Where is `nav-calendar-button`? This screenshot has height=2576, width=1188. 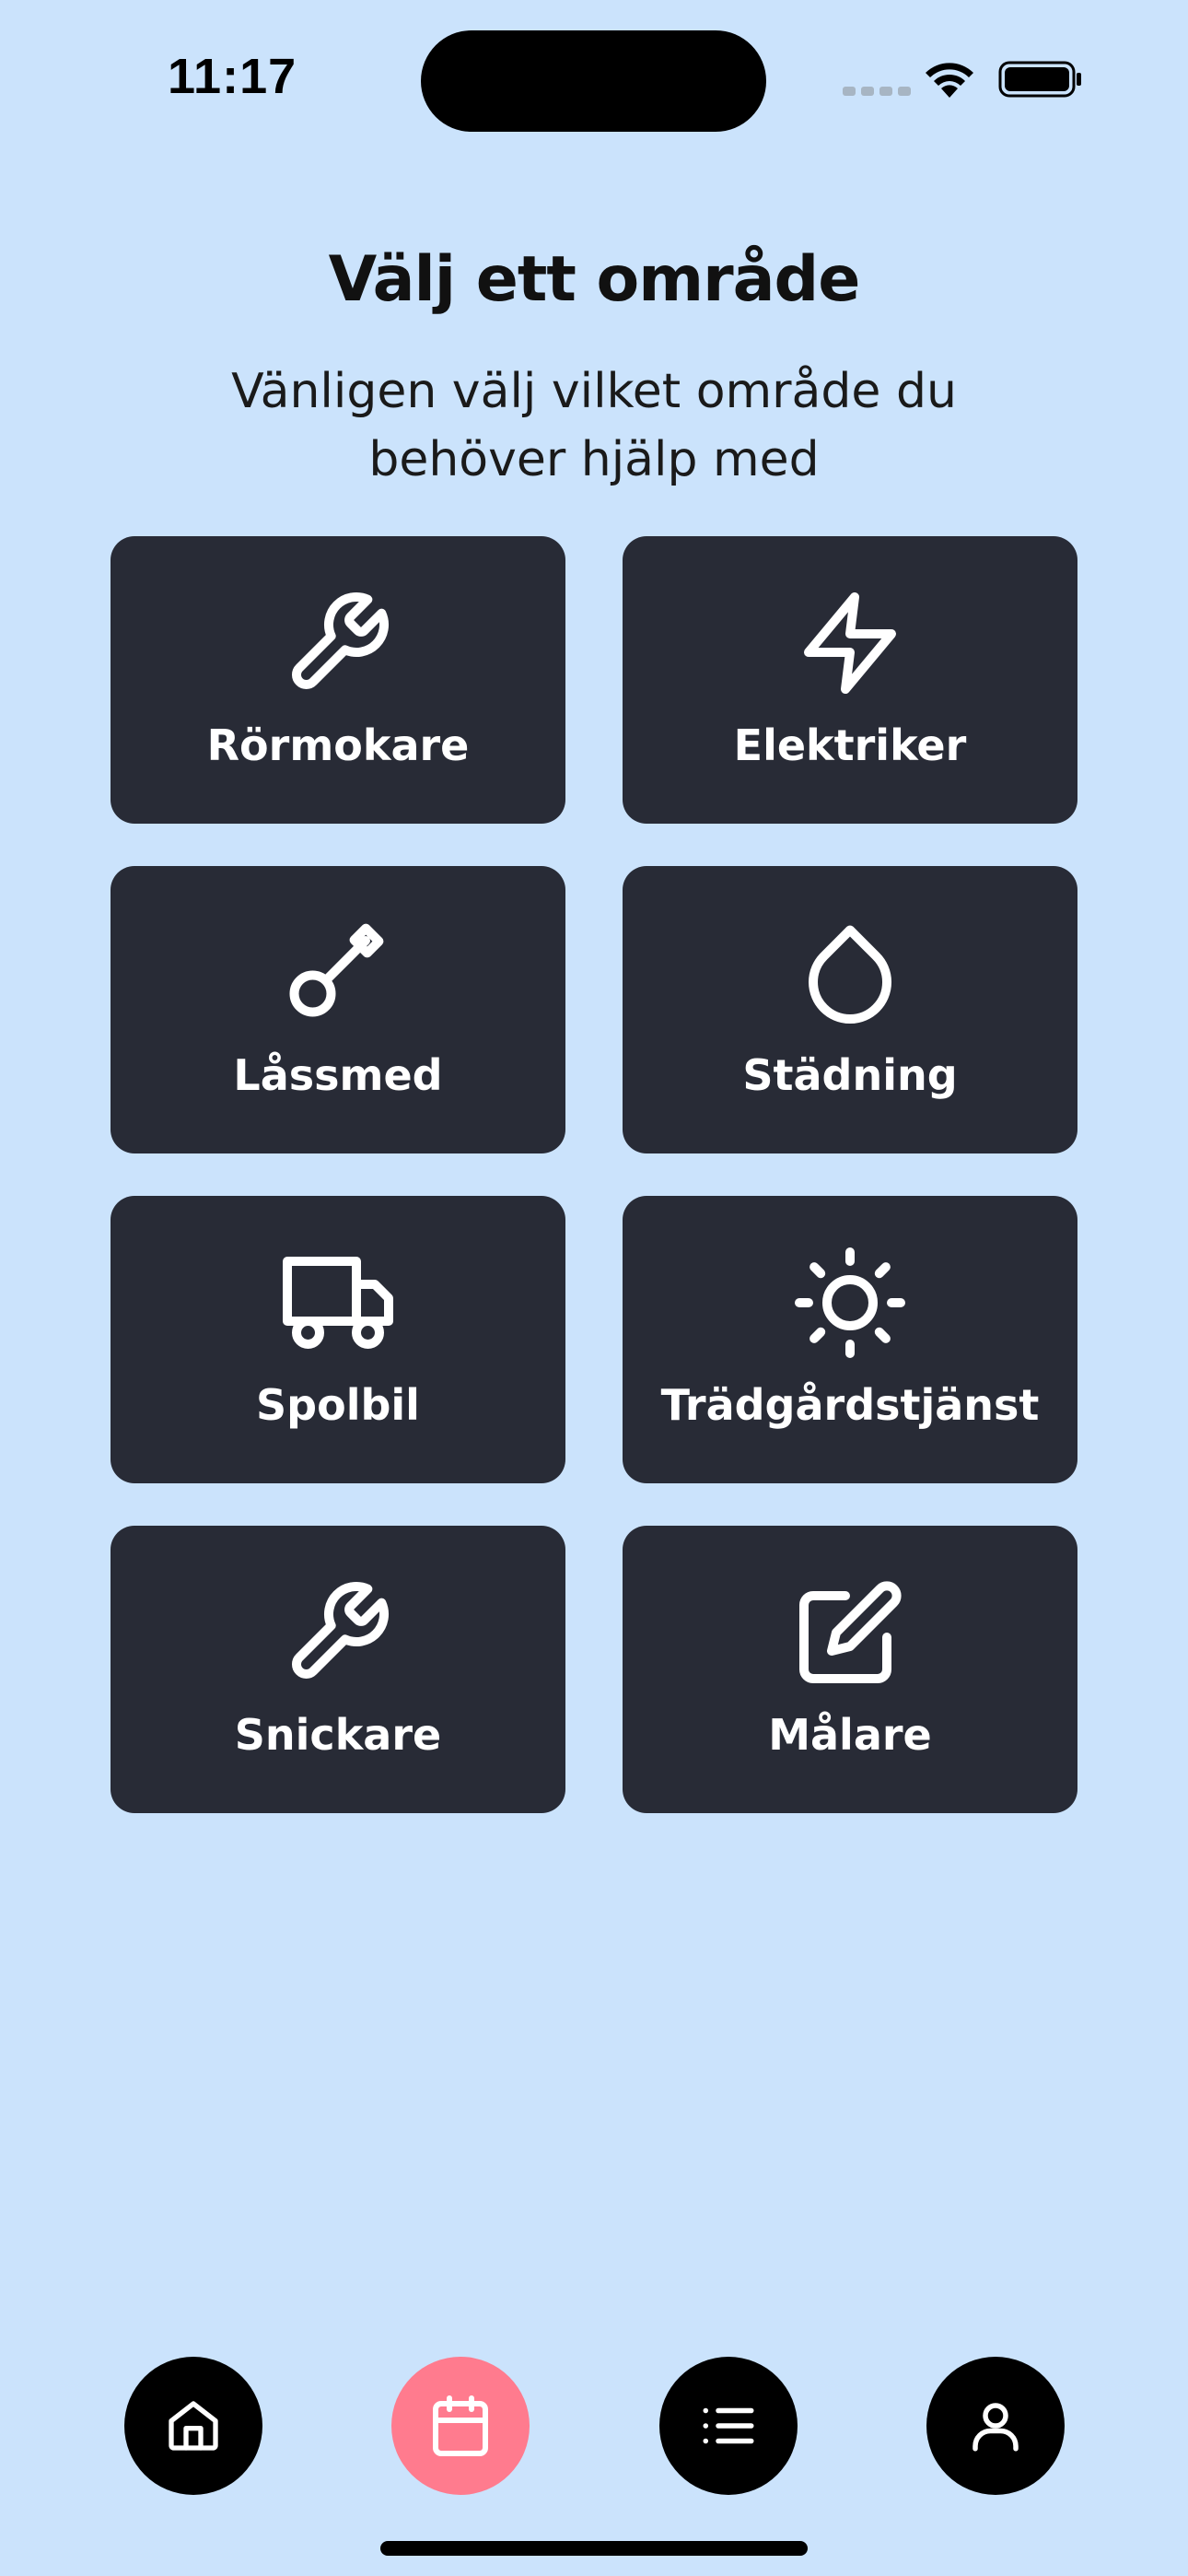 nav-calendar-button is located at coordinates (460, 2426).